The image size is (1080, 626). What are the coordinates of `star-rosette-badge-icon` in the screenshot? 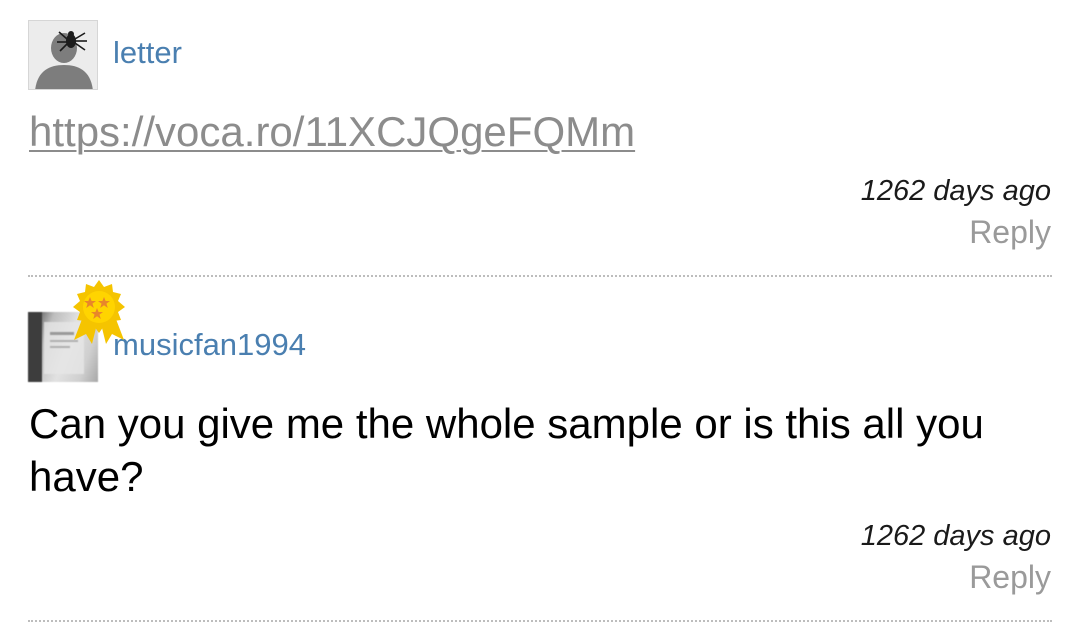 It's located at (99, 311).